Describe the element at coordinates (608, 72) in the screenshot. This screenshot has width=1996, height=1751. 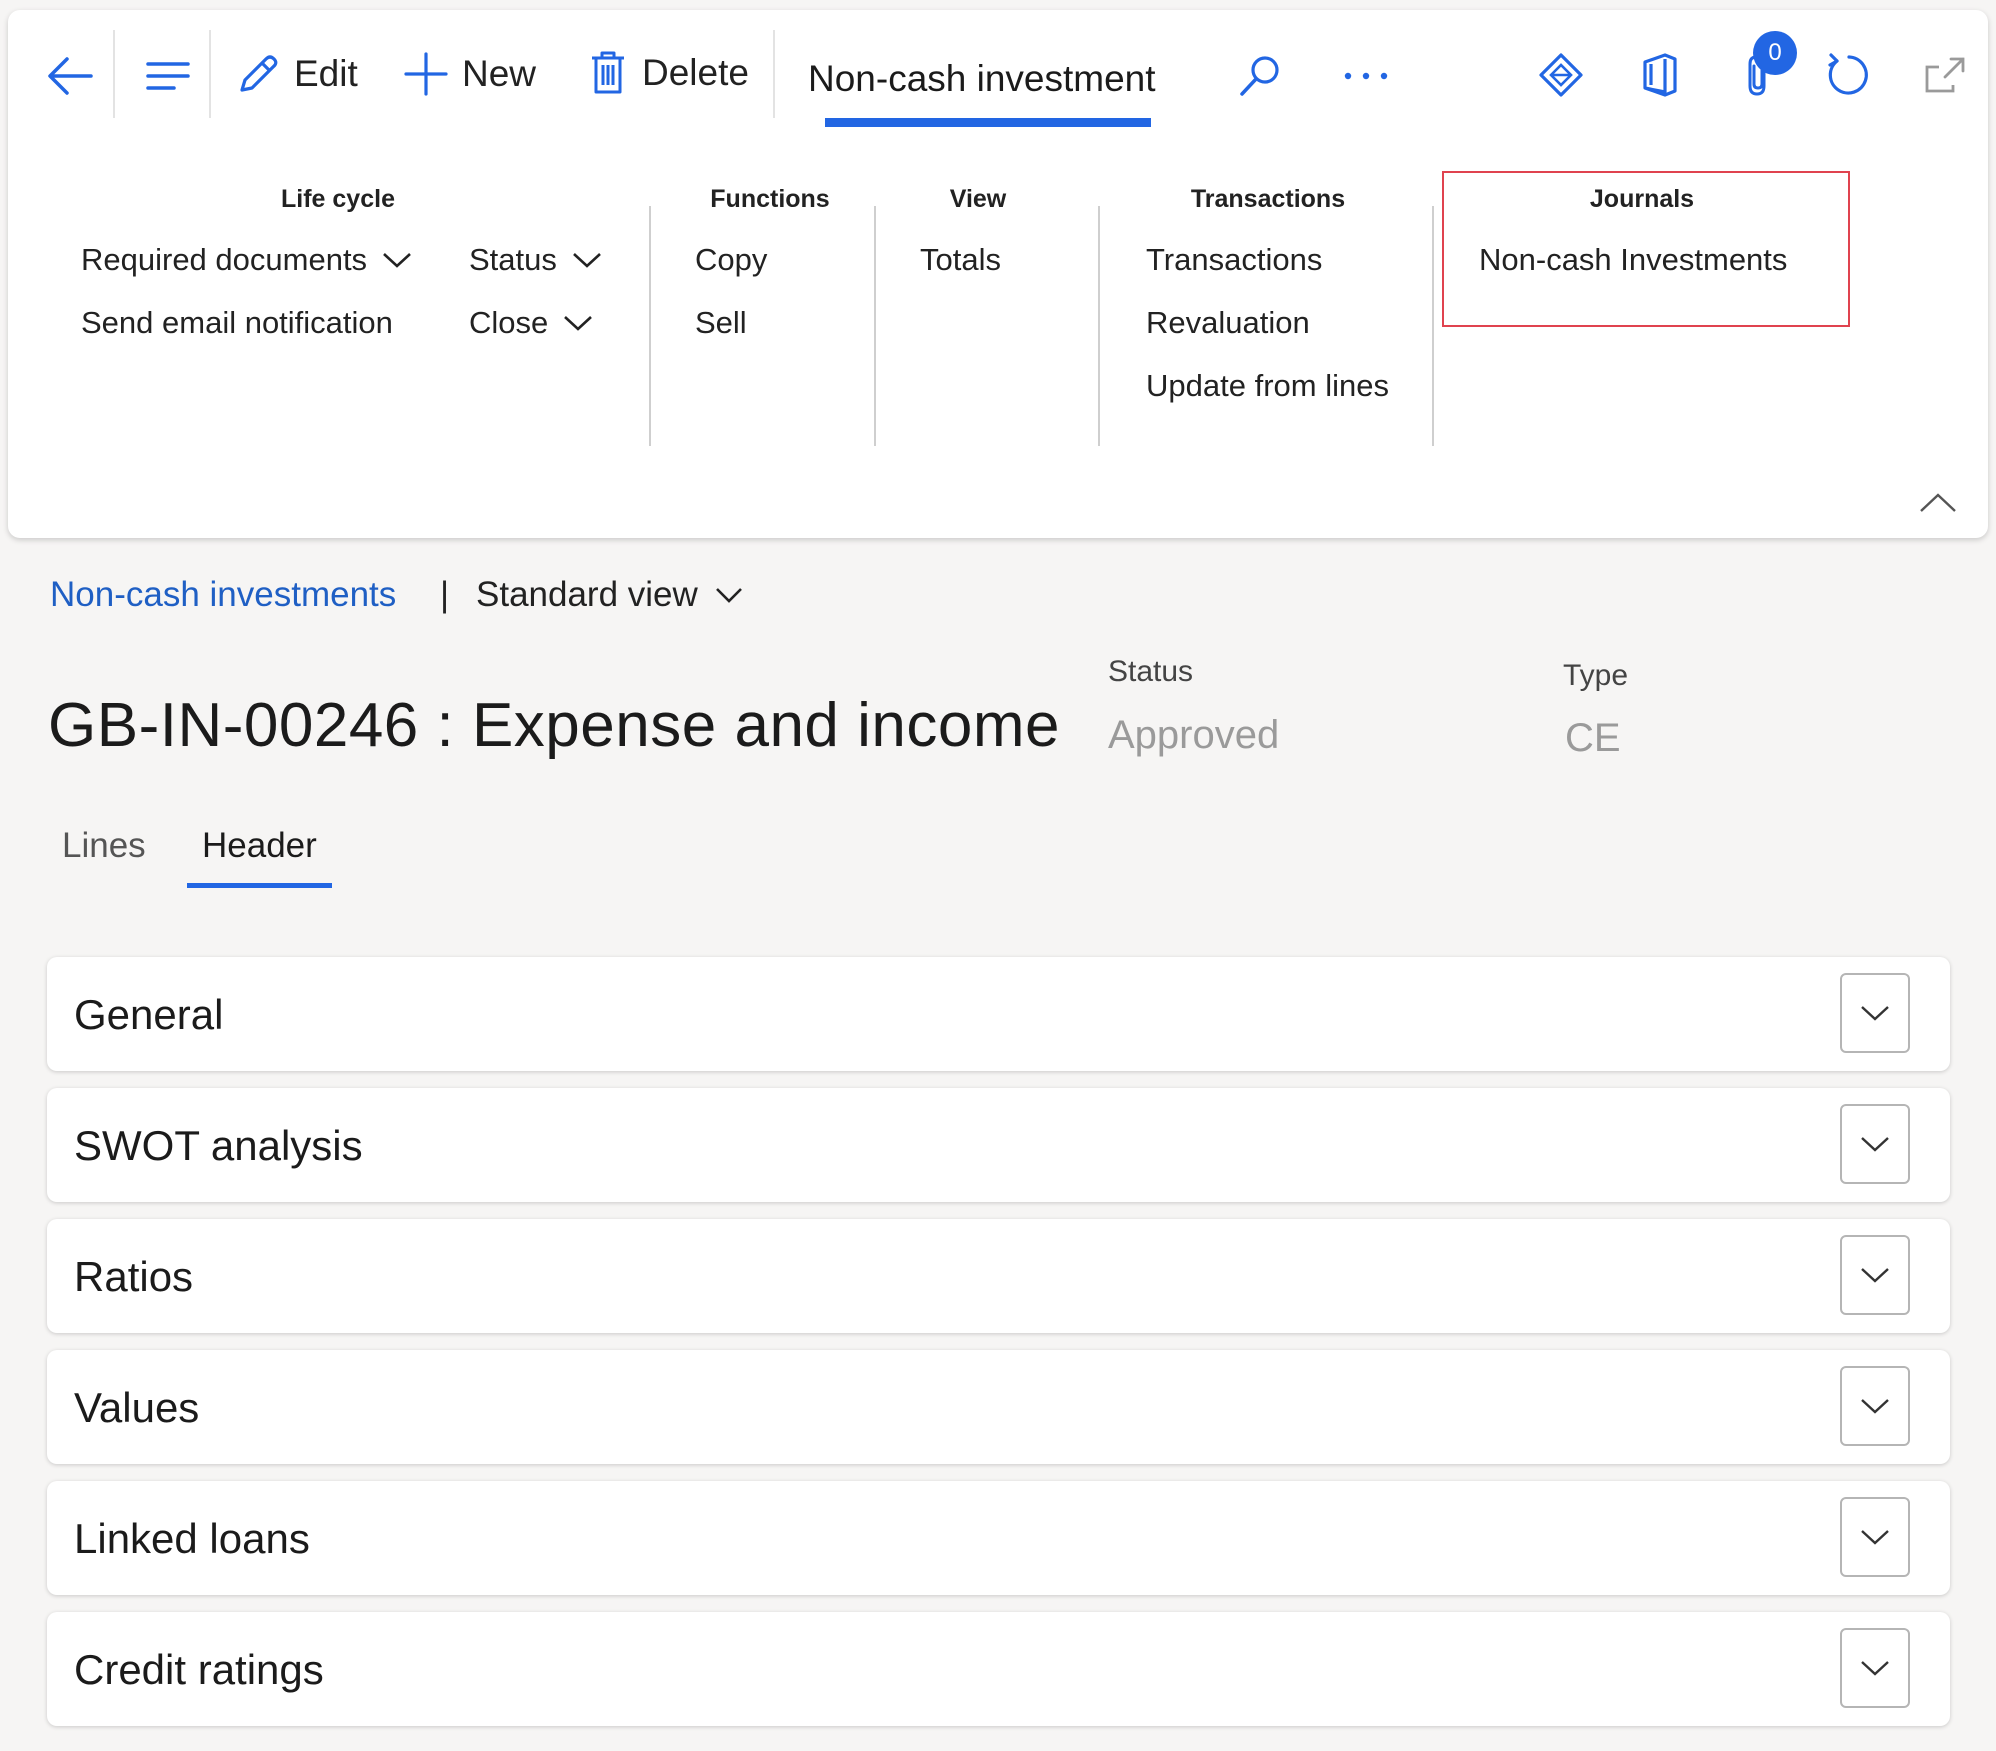
I see `trash-icon` at that location.